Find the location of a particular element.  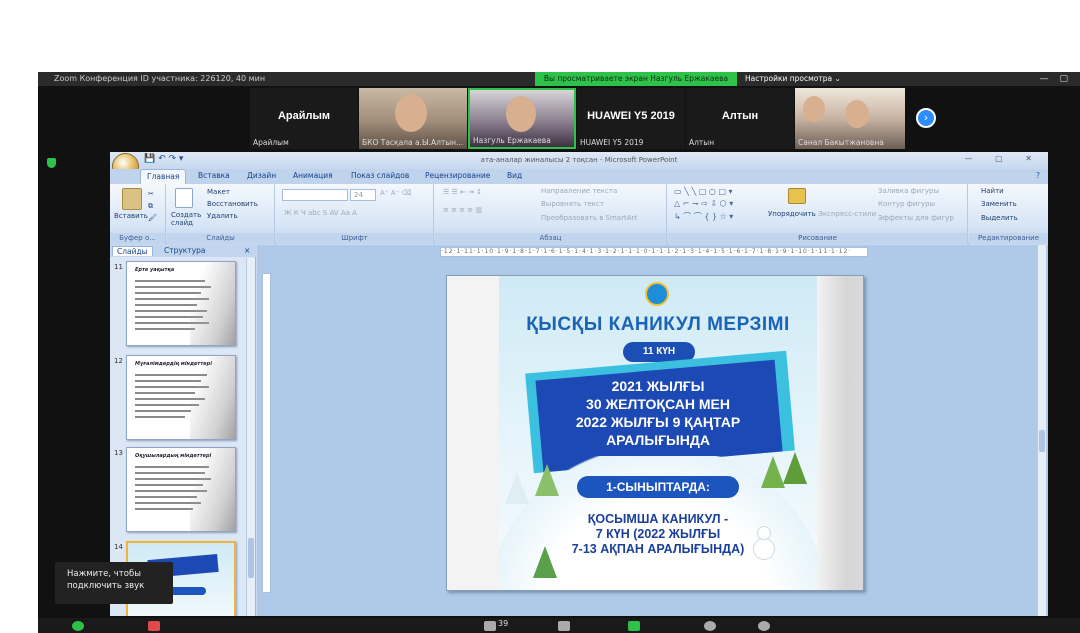

reactions-icon is located at coordinates (764, 626).